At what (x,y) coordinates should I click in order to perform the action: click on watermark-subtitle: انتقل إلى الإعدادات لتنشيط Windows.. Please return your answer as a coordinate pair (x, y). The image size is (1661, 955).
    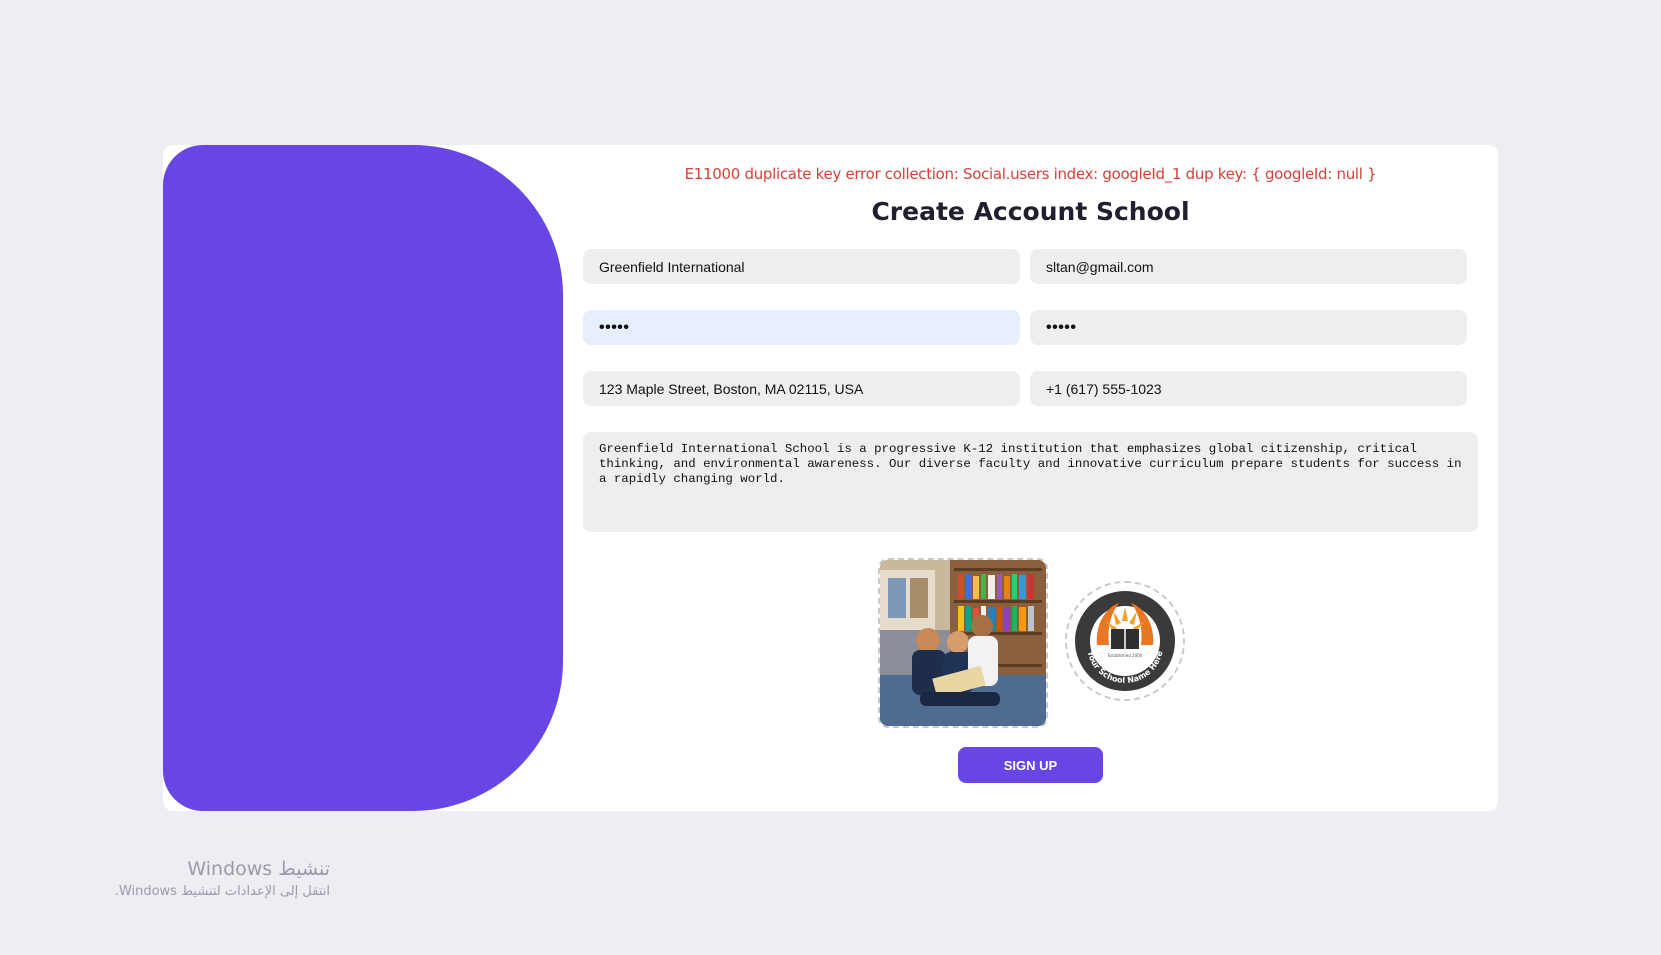
    Looking at the image, I should click on (222, 891).